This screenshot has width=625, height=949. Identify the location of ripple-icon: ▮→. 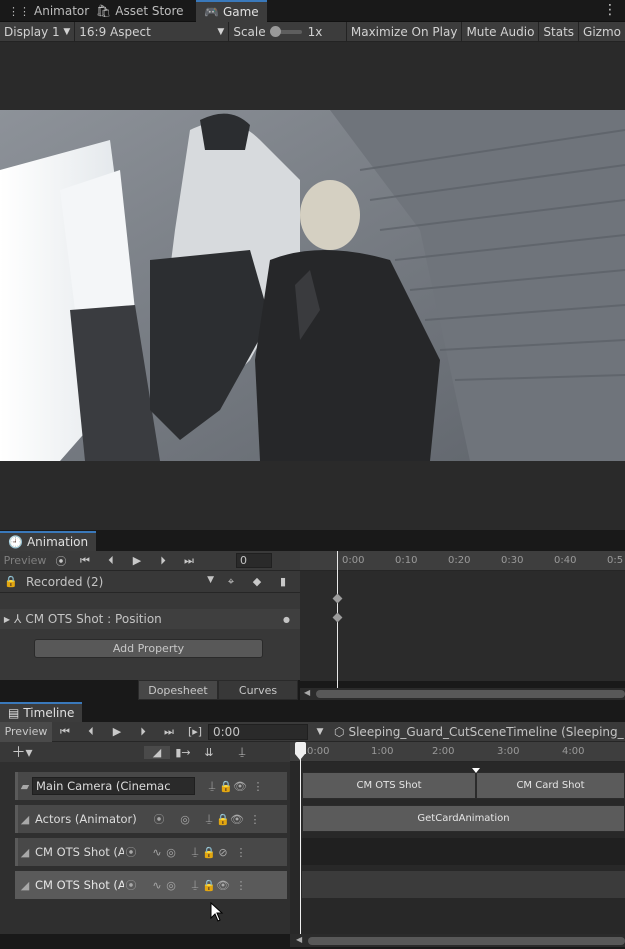
(183, 752).